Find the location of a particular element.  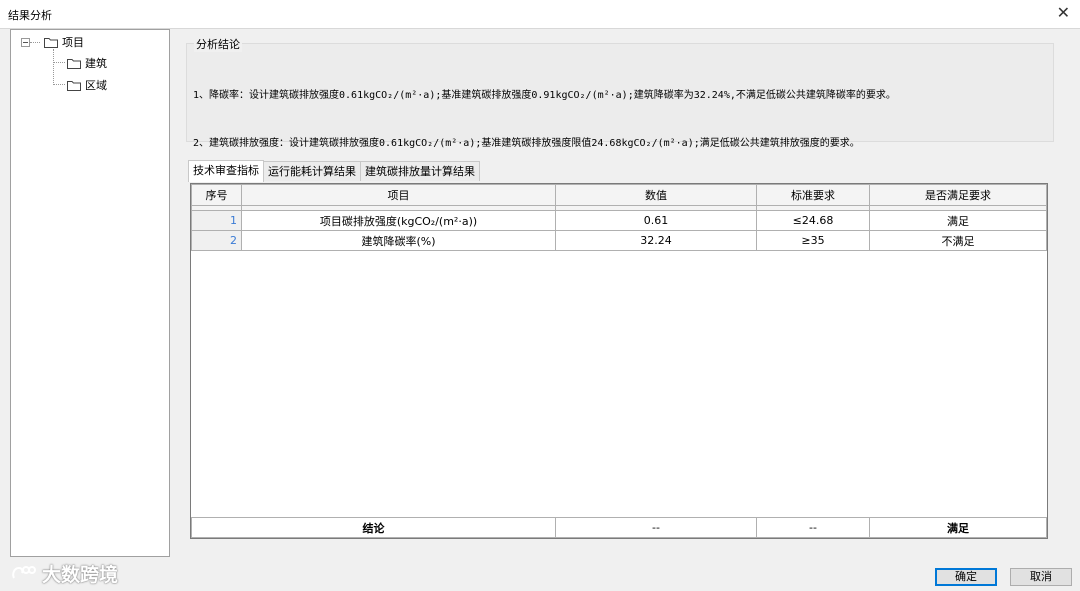

cell-result: 满足 is located at coordinates (958, 220).